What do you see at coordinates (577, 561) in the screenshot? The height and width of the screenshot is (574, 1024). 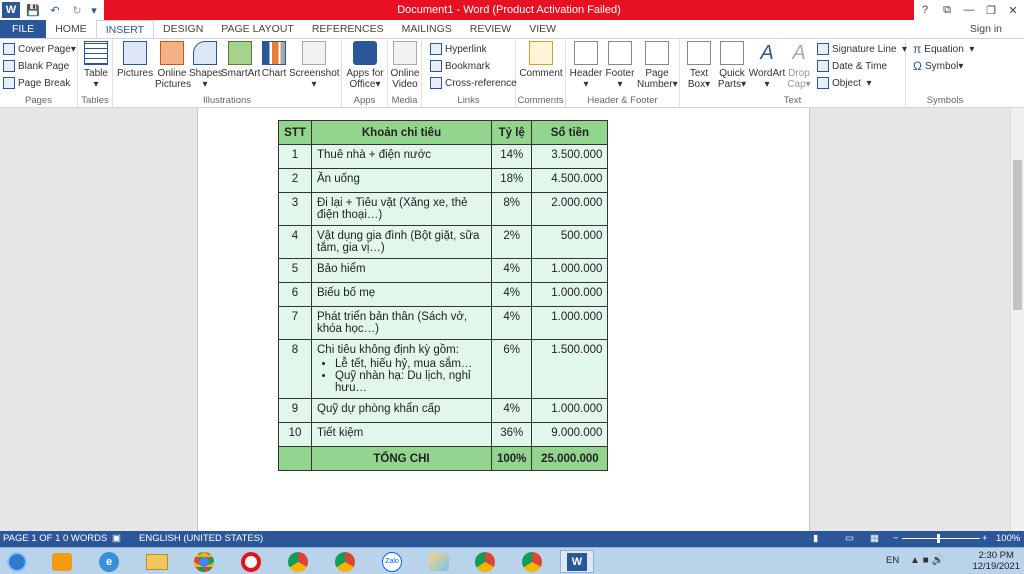 I see `word-taskbar-icon: W` at bounding box center [577, 561].